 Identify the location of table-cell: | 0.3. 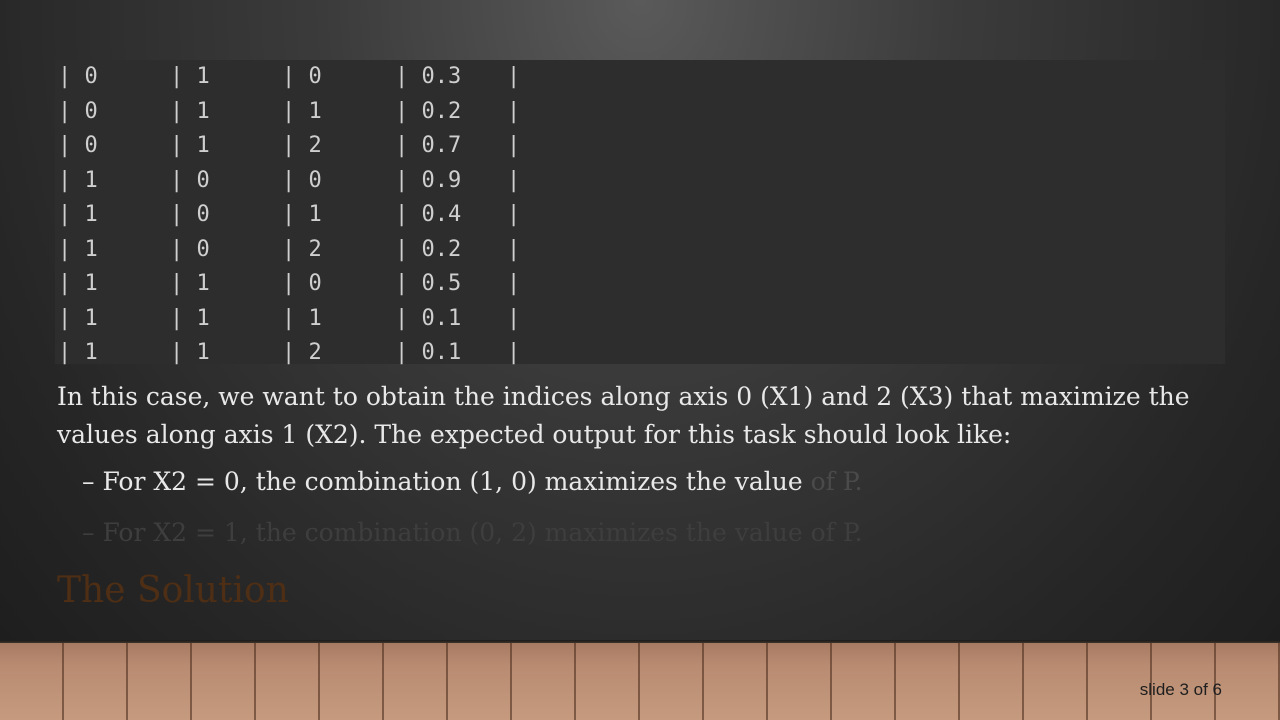
(428, 76).